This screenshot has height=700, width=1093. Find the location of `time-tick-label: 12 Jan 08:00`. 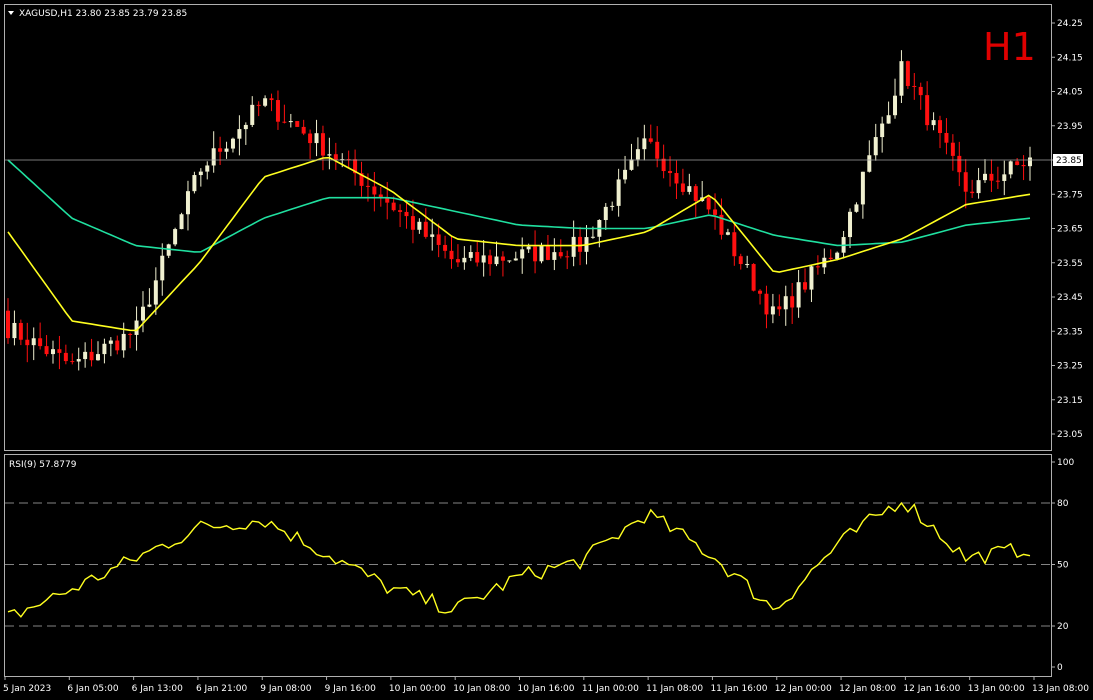

time-tick-label: 12 Jan 08:00 is located at coordinates (867, 689).